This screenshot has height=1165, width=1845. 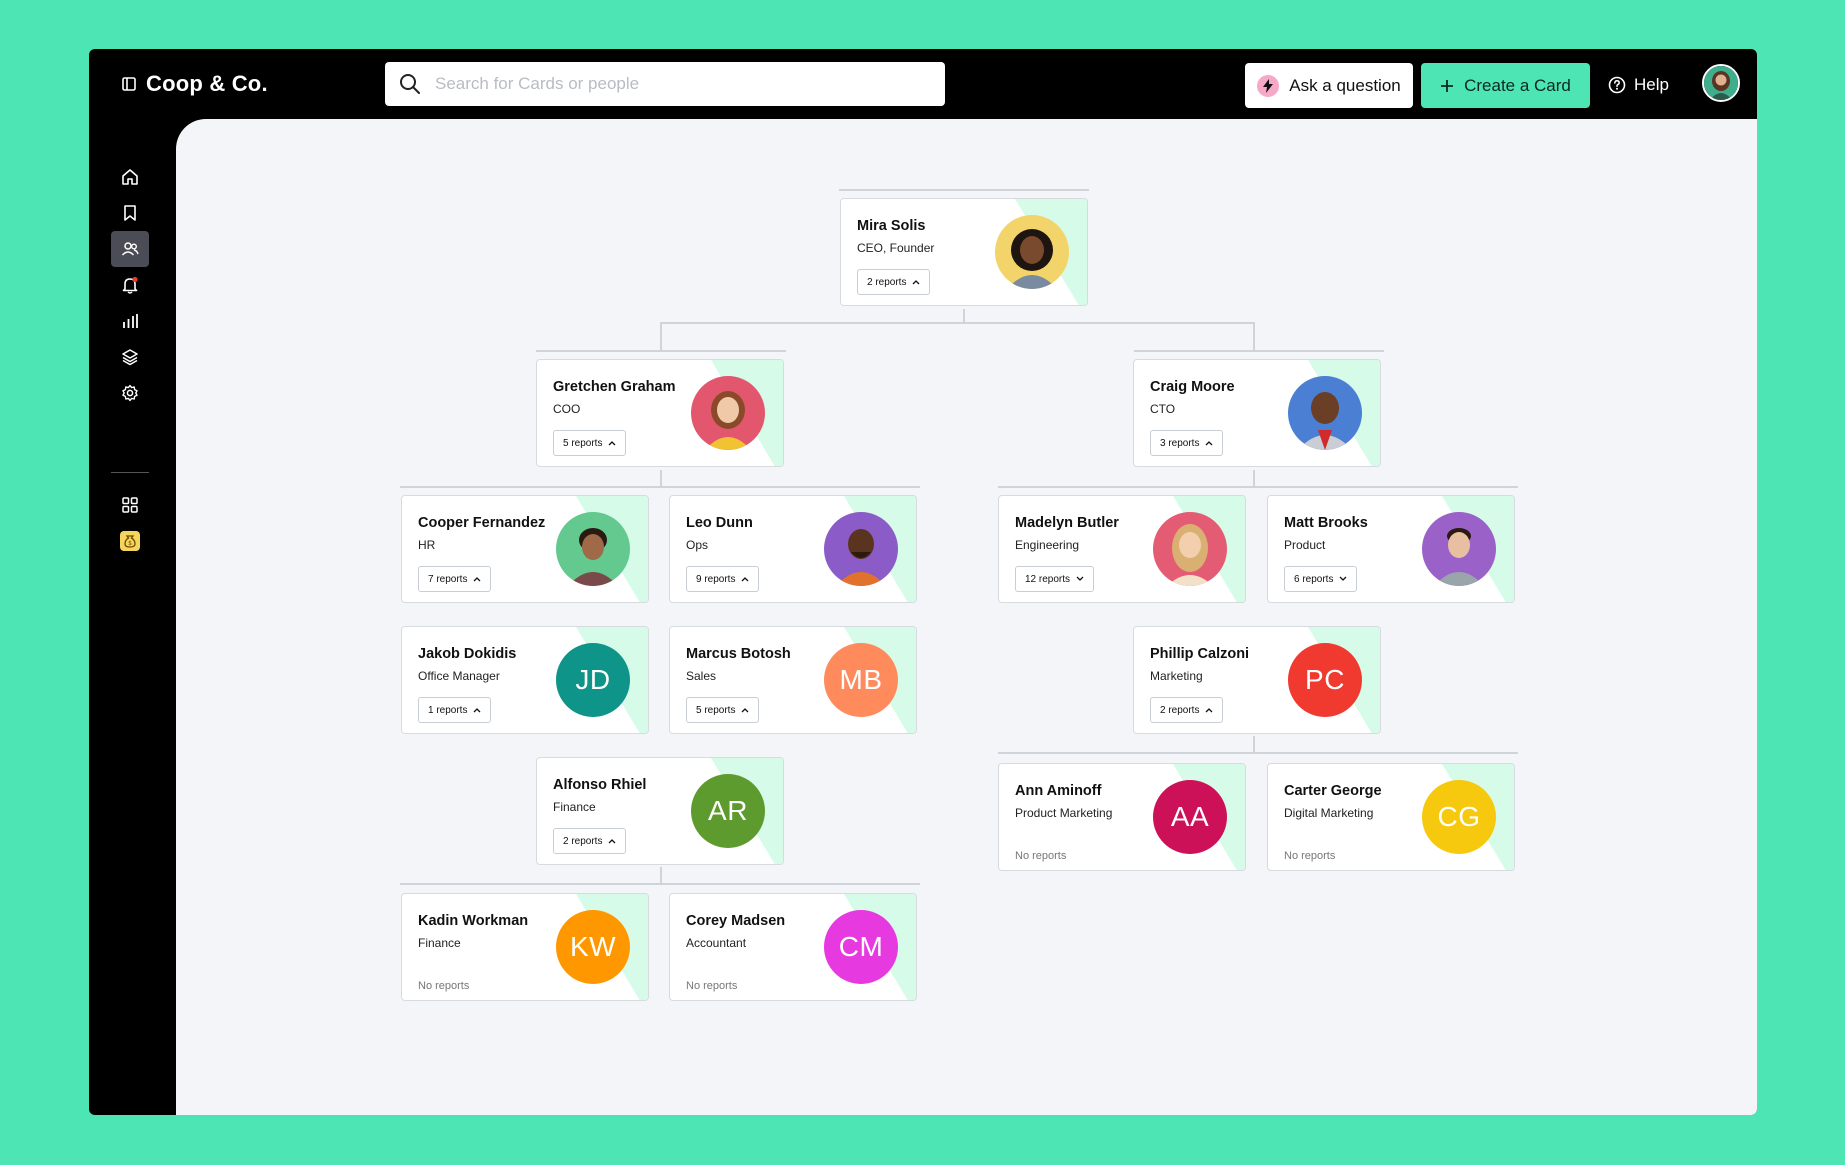 I want to click on plus-icon, so click(x=1447, y=85).